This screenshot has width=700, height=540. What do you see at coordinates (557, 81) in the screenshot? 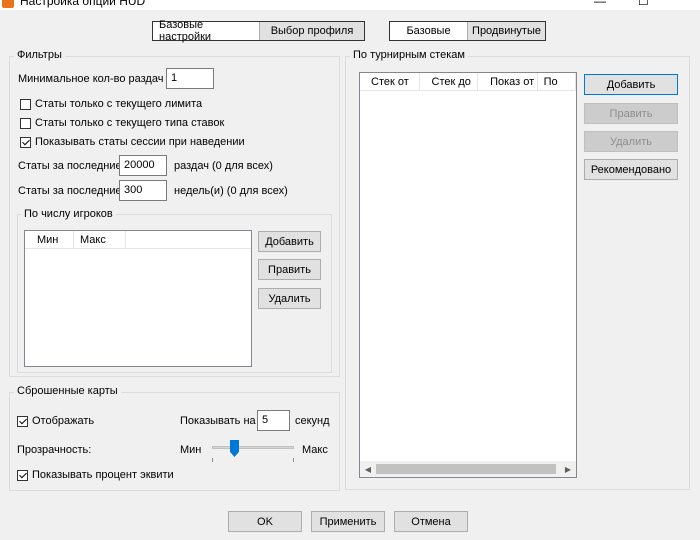
I see `column-partial: По` at bounding box center [557, 81].